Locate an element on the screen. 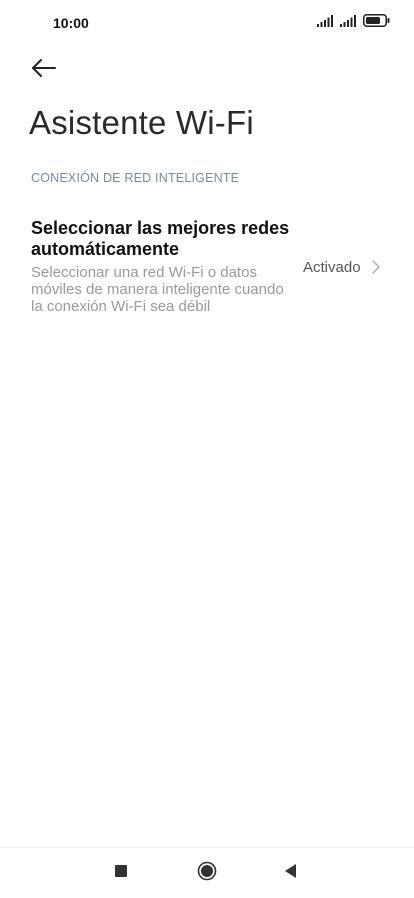 Image resolution: width=414 pixels, height=898 pixels. section-header: CONEXIÓN DE RED INTELIGENTE is located at coordinates (135, 178).